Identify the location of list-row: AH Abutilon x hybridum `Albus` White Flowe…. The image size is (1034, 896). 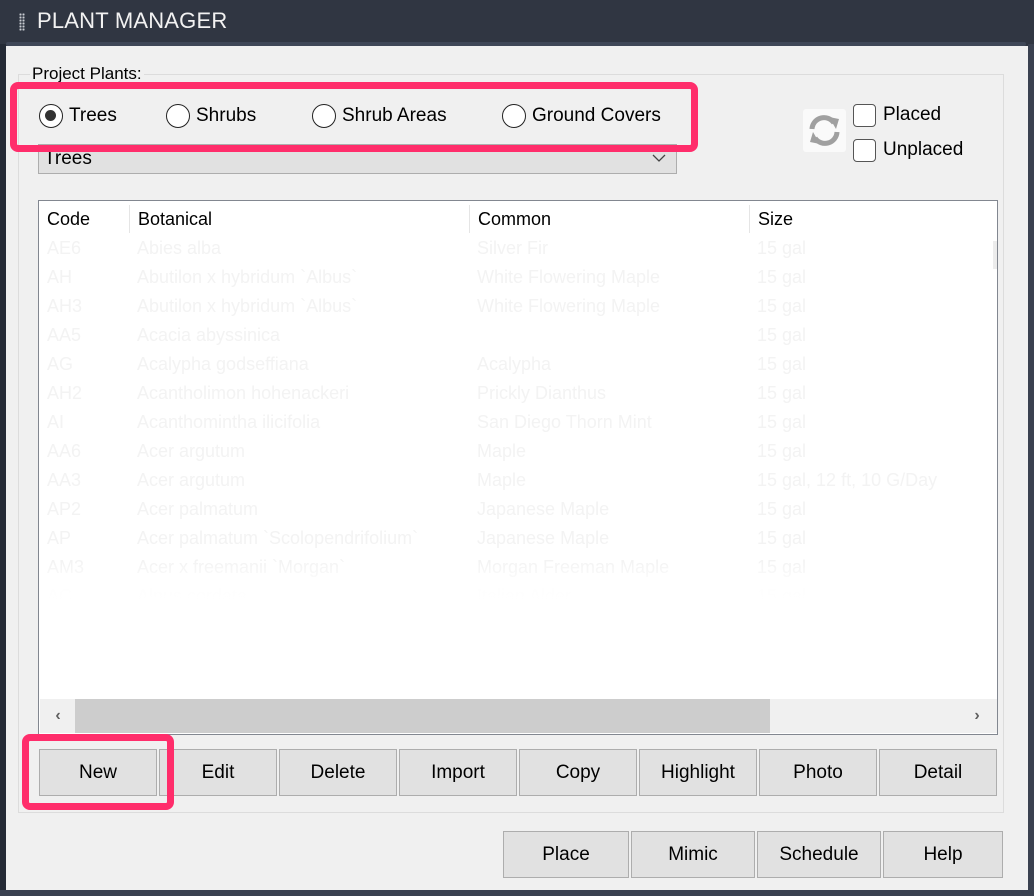
(518, 277).